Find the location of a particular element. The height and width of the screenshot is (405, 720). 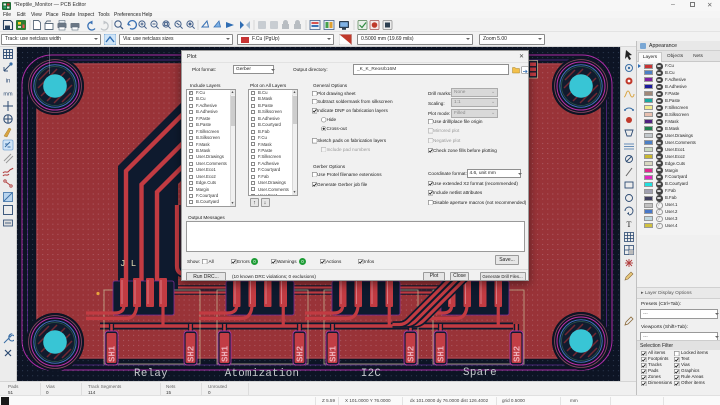

svg-text: Relay is located at coordinates (151, 374).